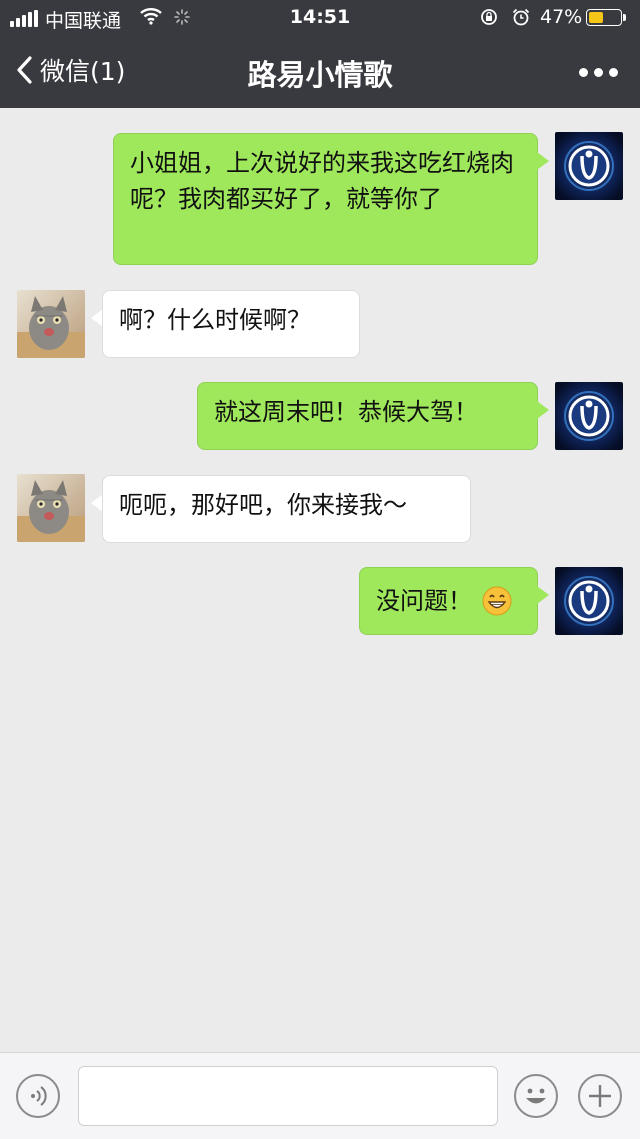 The width and height of the screenshot is (640, 1139). I want to click on message-bubble-received: 啊？什么时候啊？, so click(231, 324).